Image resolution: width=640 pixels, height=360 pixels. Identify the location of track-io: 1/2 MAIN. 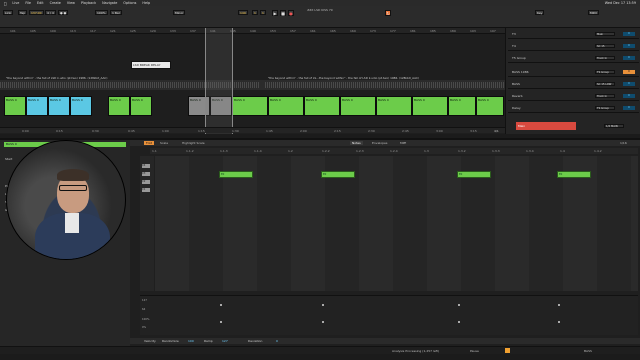
(614, 126).